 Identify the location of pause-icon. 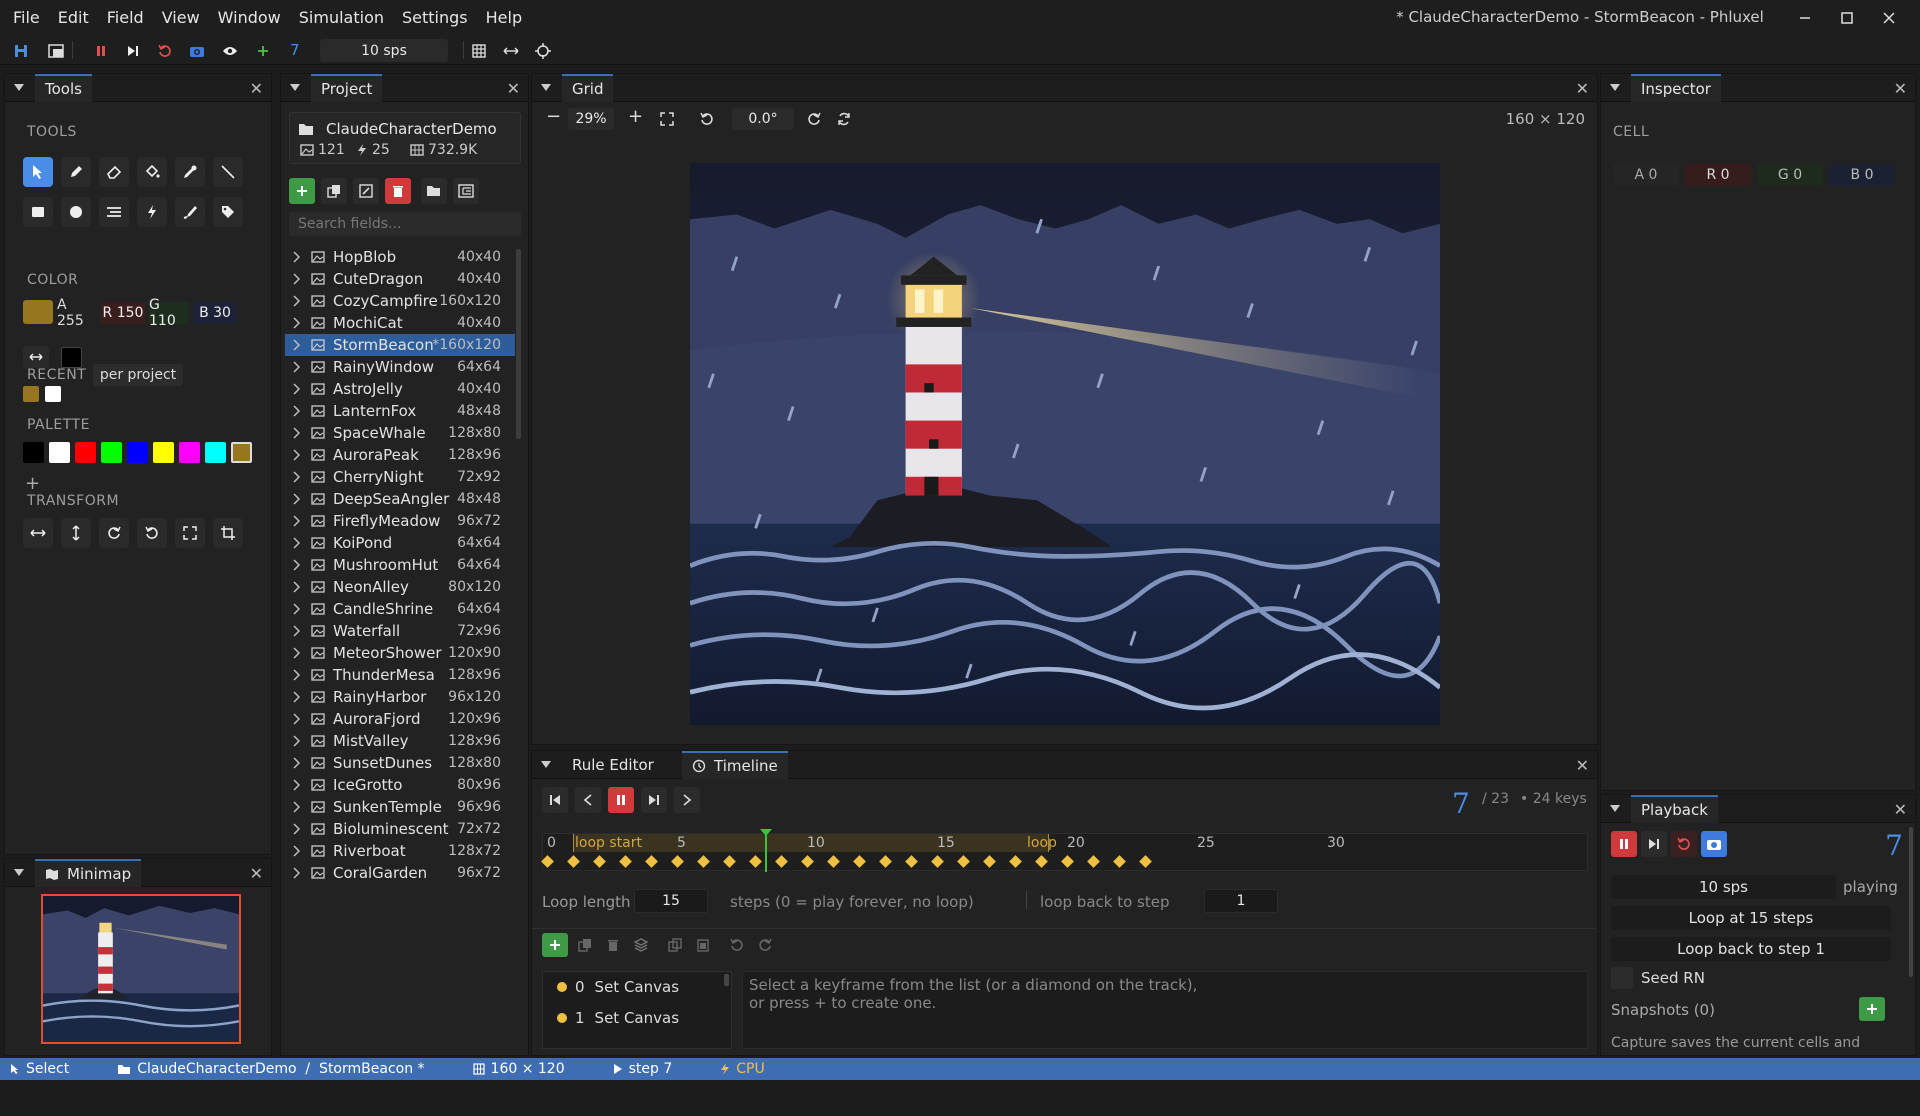
(101, 51).